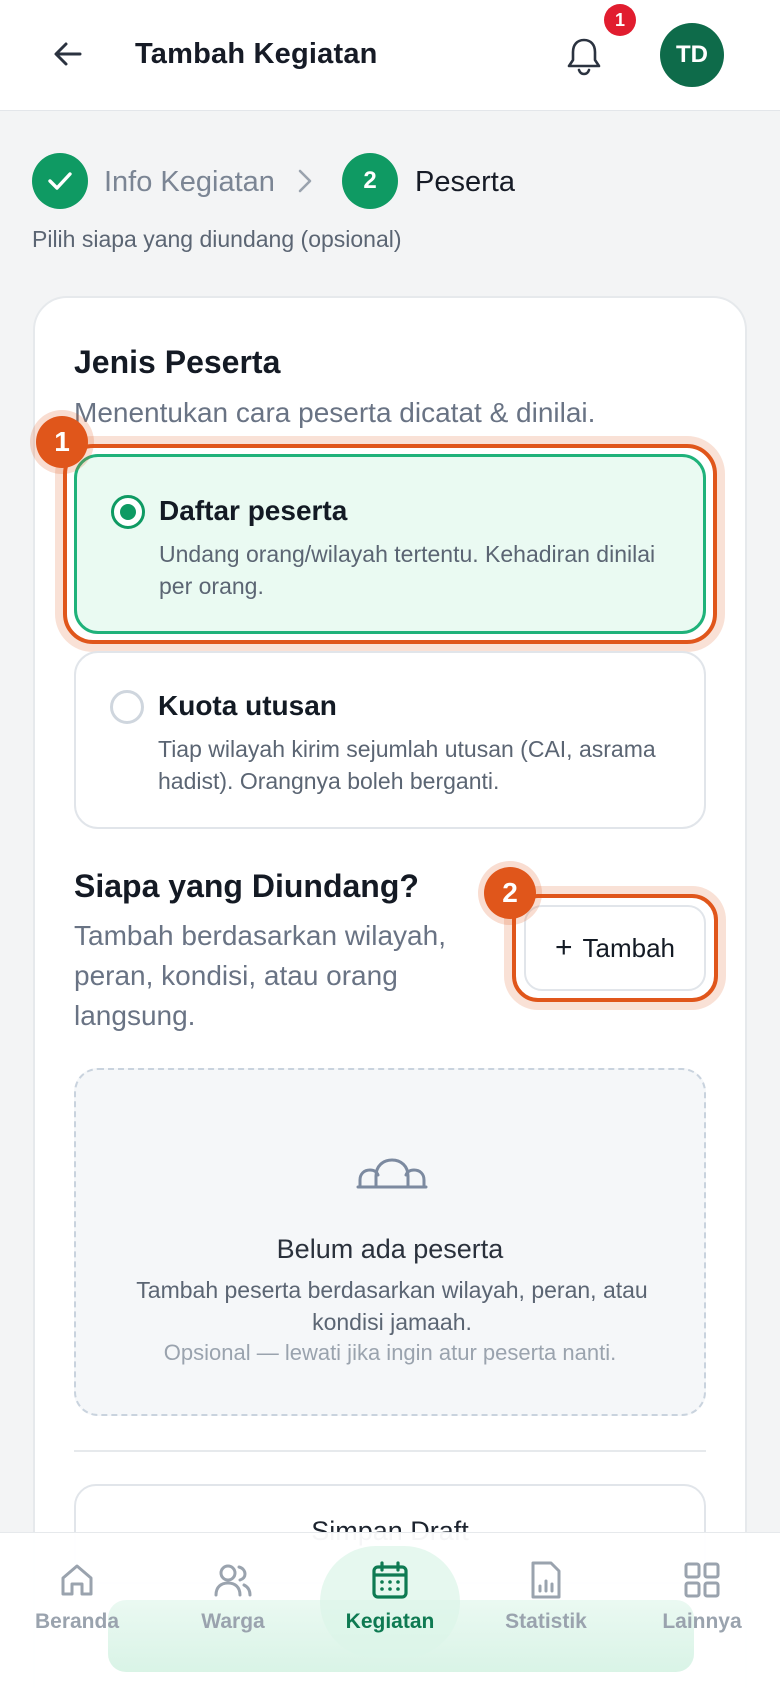  Describe the element at coordinates (563, 947) in the screenshot. I see `plus-icon: +` at that location.